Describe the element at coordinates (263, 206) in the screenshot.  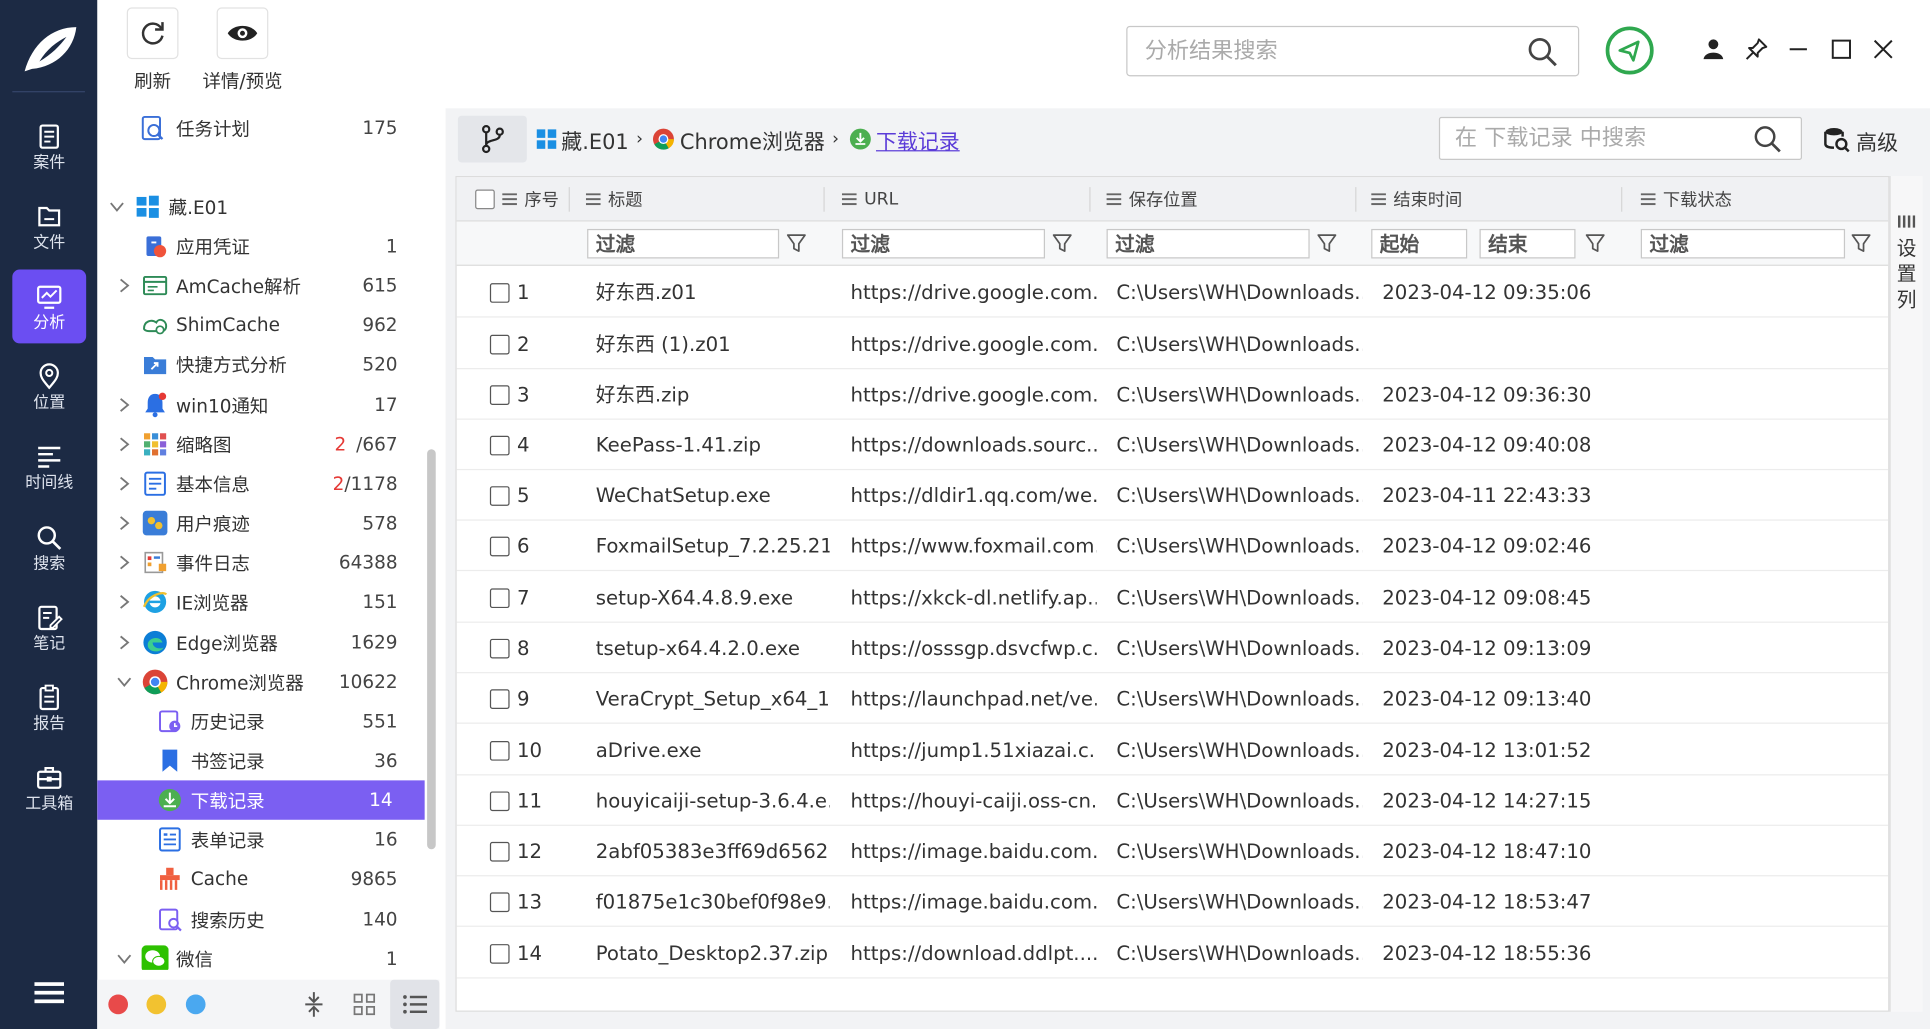
I see `tree-item-evidence-e01: 藏.E01` at that location.